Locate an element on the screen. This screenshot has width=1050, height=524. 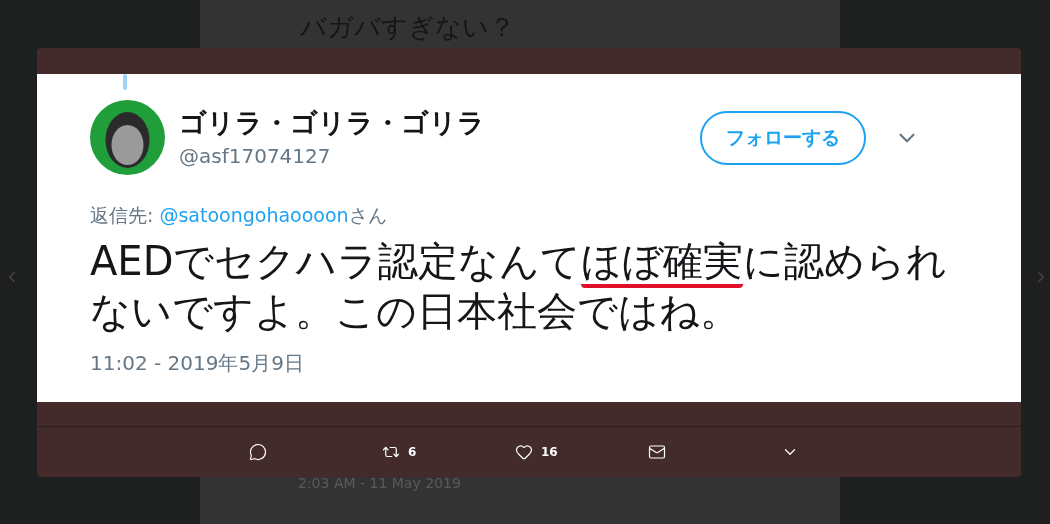
reply-icon is located at coordinates (258, 452).